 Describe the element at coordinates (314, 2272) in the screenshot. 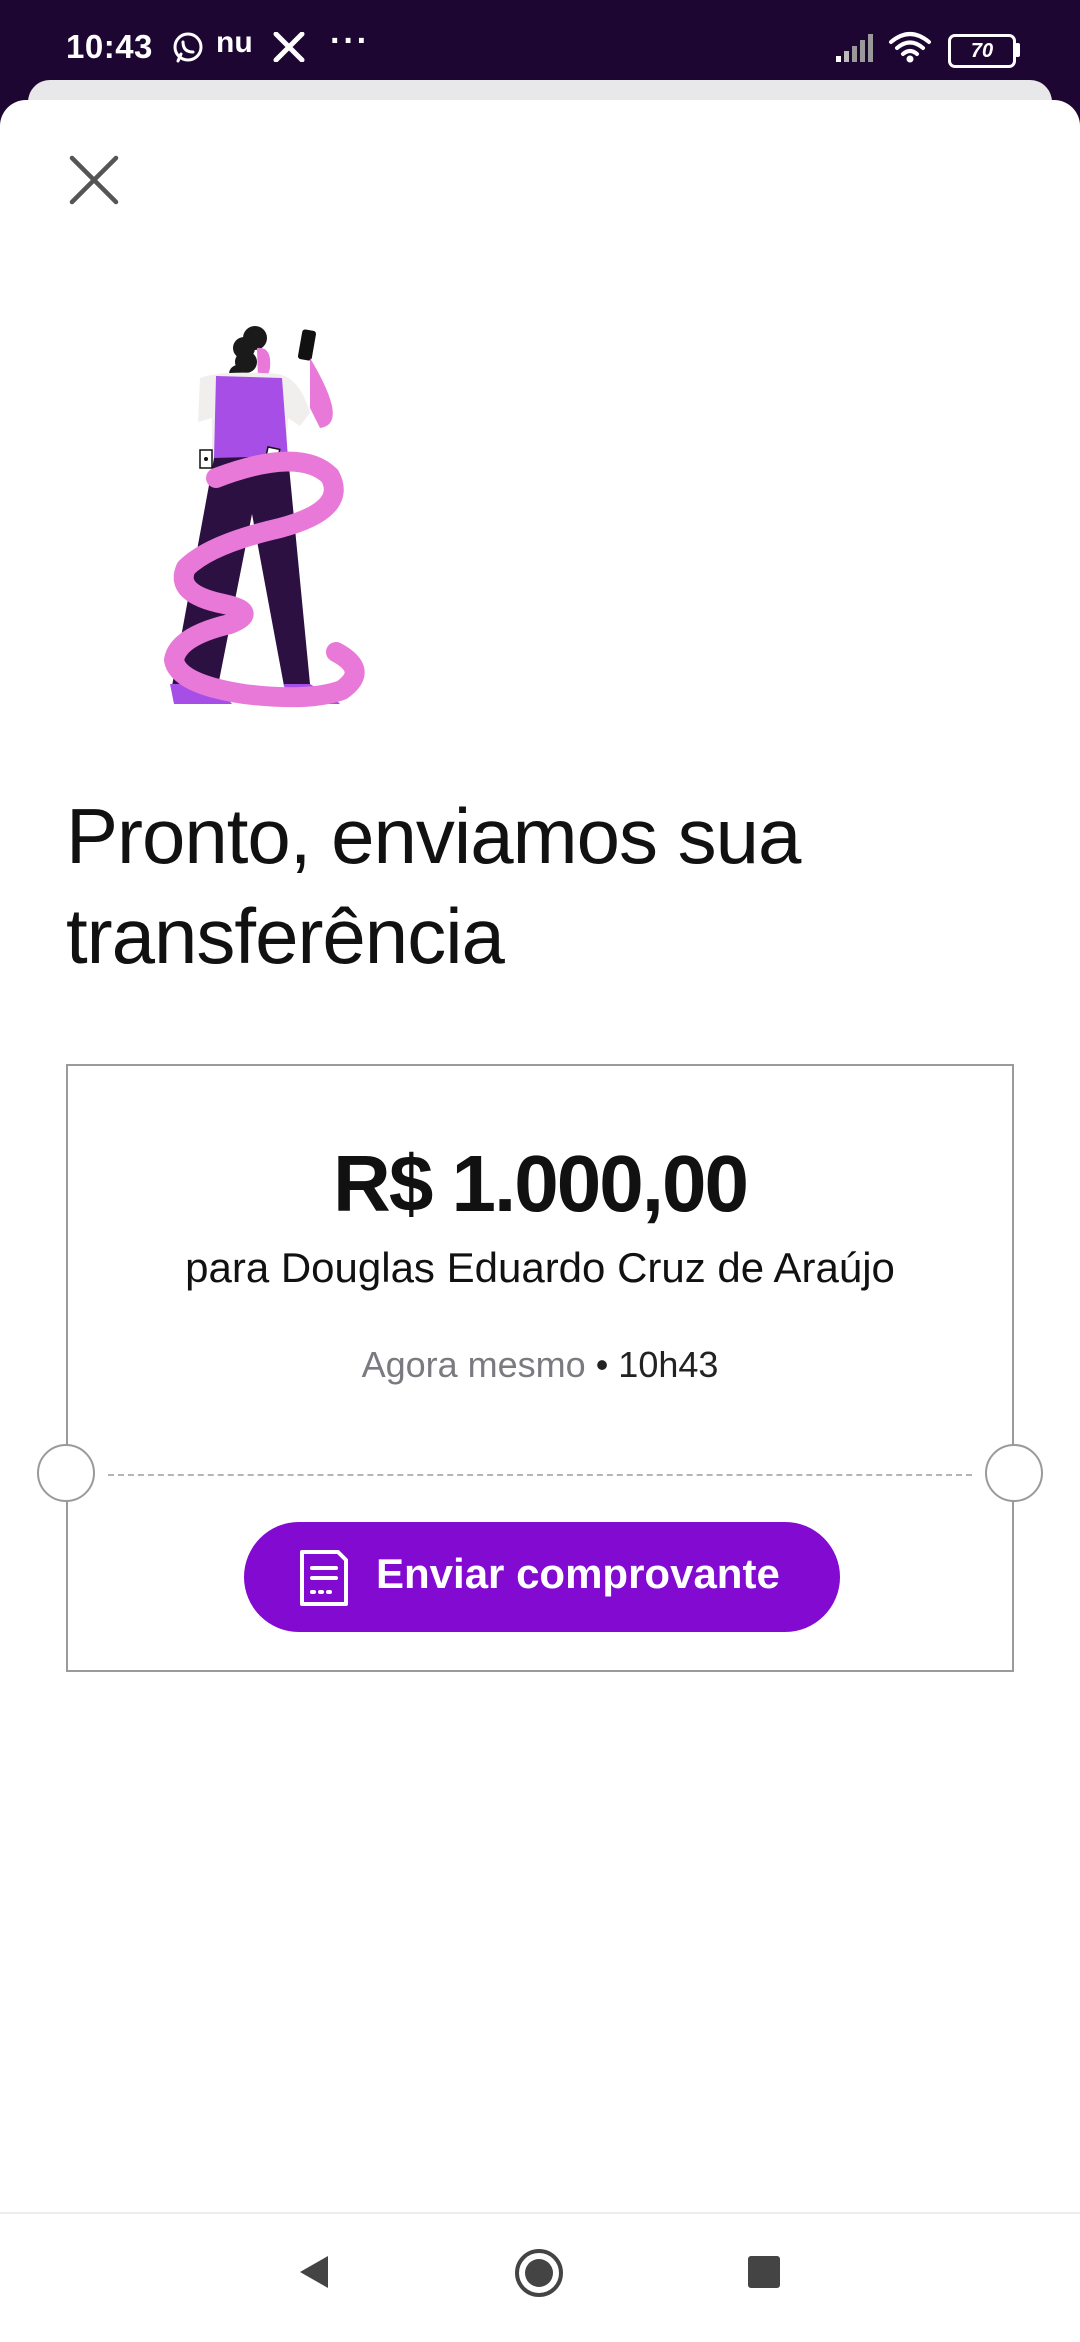

I see `back-icon` at that location.